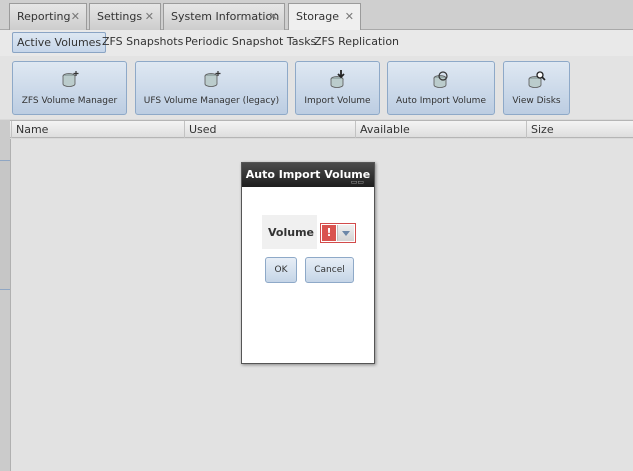 The image size is (633, 471). Describe the element at coordinates (44, 16) in the screenshot. I see `tab-label: Reporting` at that location.